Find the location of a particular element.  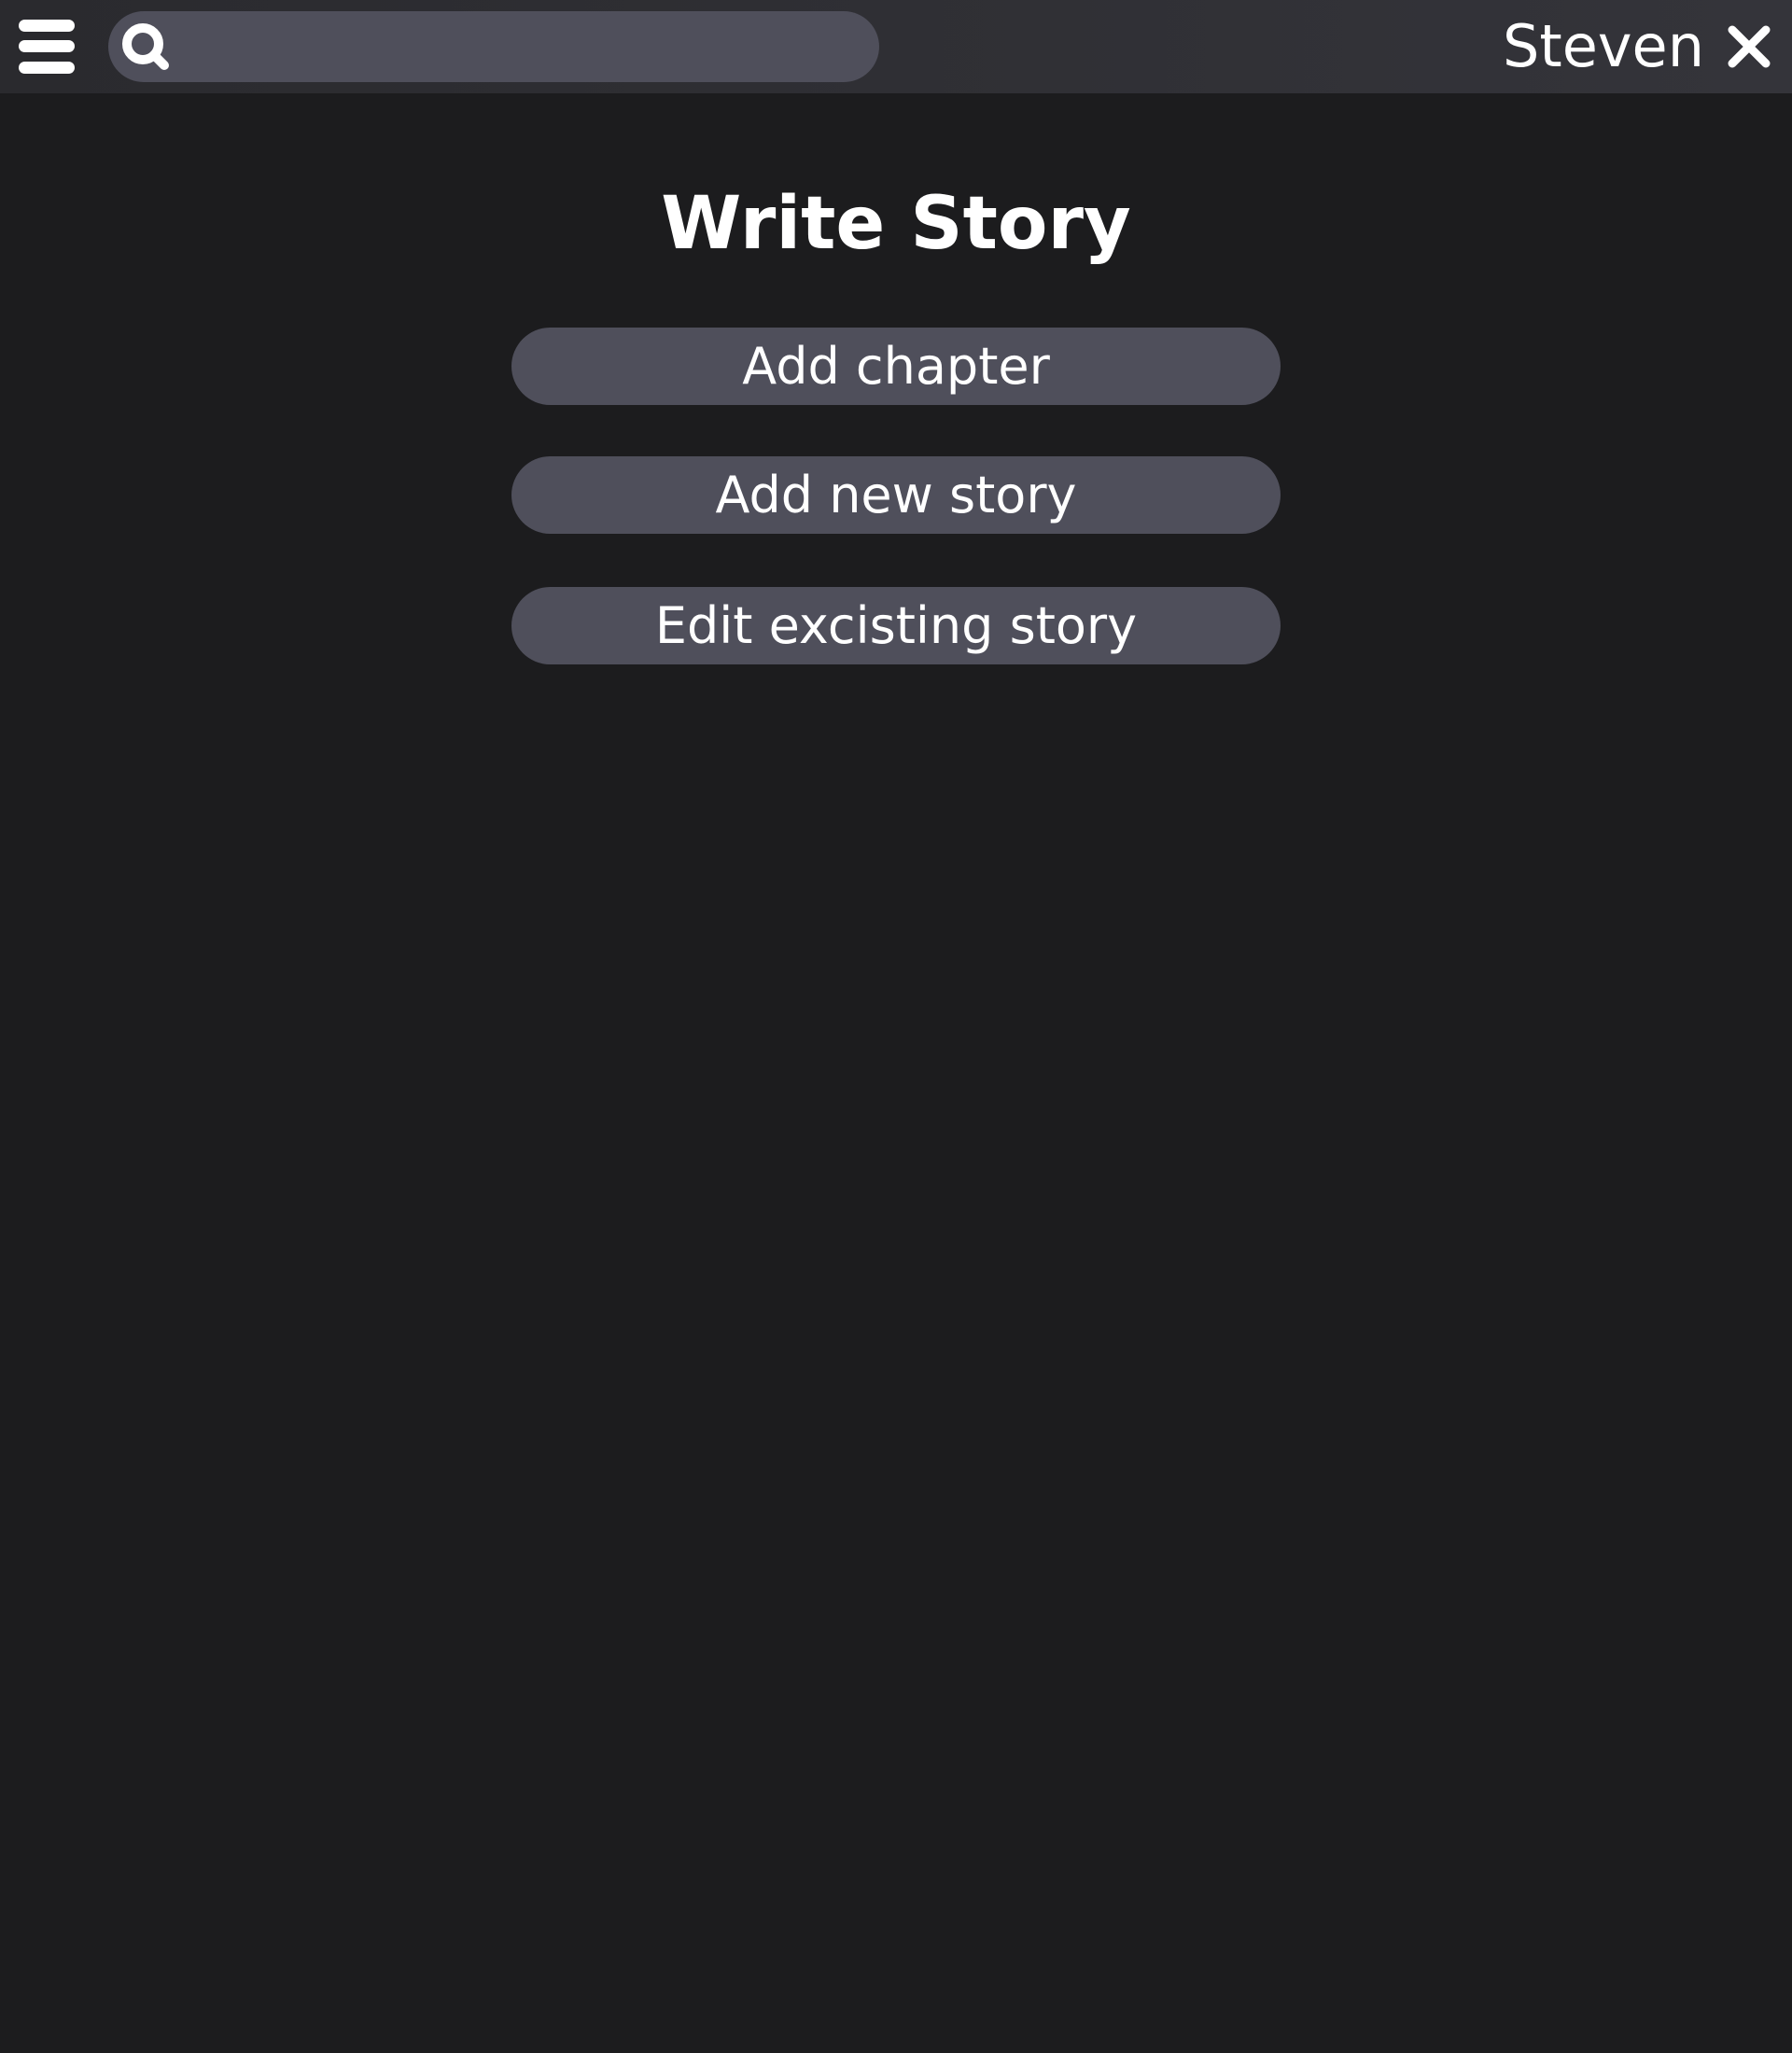

hamburger-menu-icon is located at coordinates (47, 47).